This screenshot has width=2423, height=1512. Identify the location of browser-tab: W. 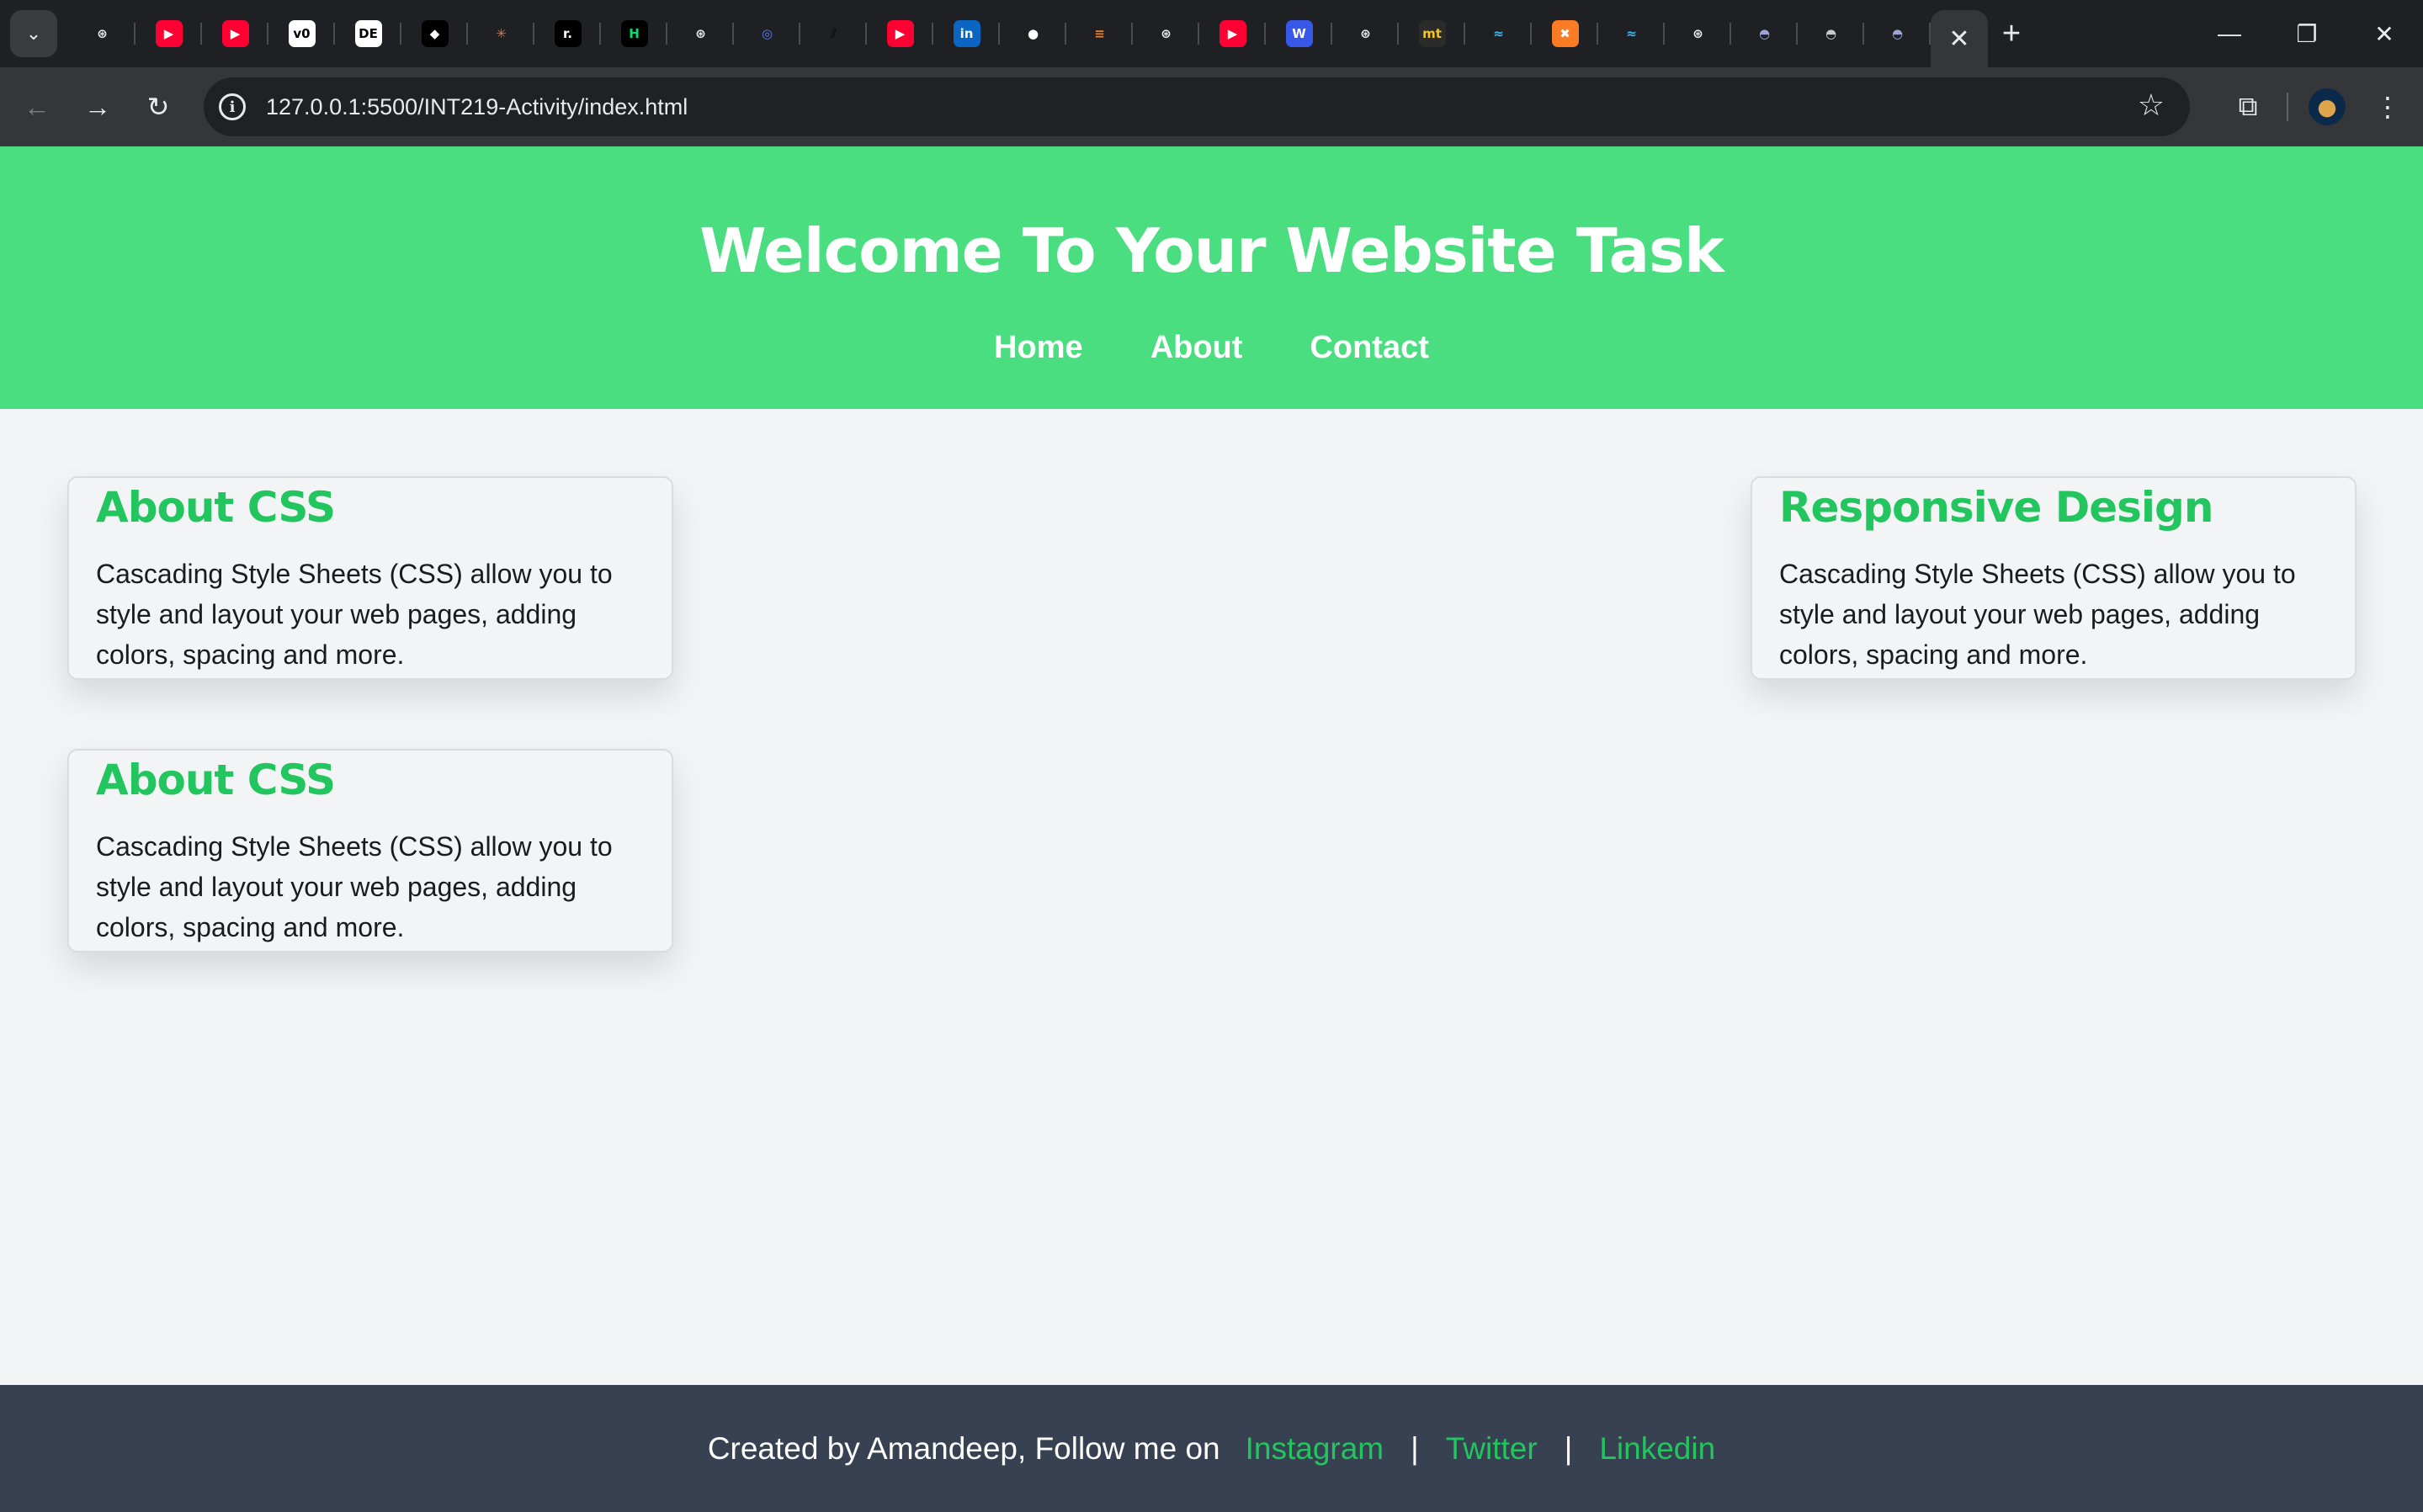
(1299, 33).